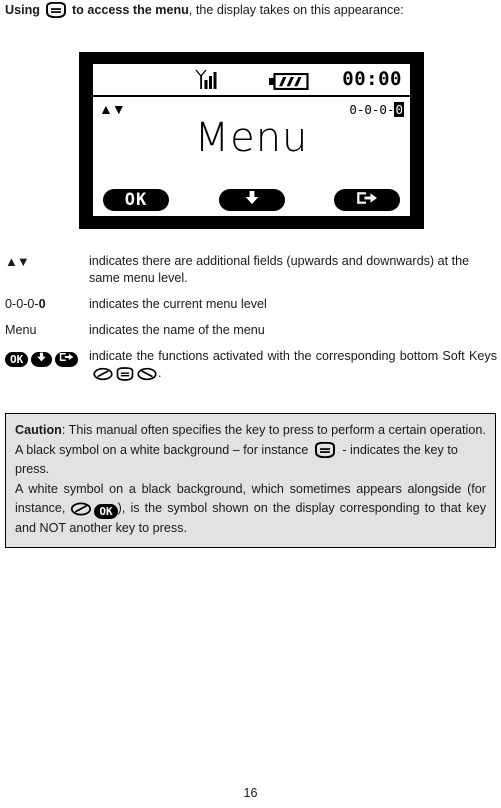 The height and width of the screenshot is (808, 501). I want to click on status-bar: 00:00, so click(251, 80).